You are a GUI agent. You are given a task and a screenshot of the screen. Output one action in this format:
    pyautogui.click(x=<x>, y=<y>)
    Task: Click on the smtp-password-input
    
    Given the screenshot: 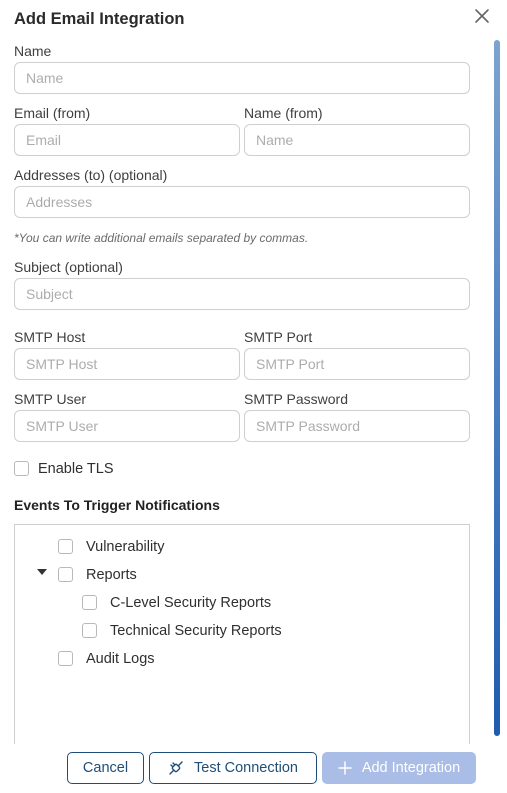 What is the action you would take?
    pyautogui.click(x=357, y=426)
    